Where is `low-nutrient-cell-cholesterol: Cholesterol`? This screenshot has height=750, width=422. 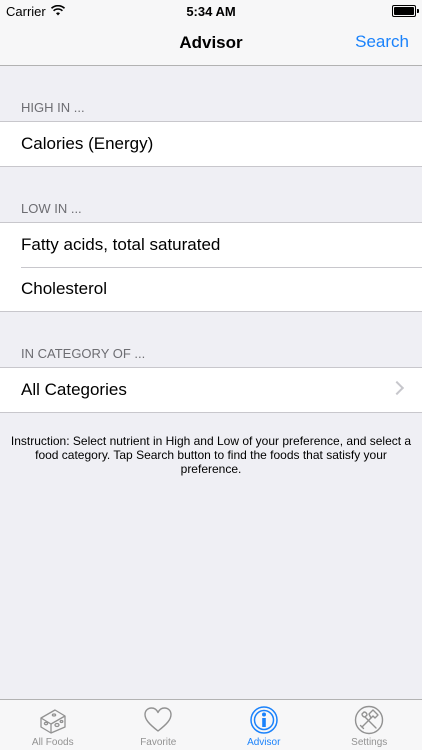 low-nutrient-cell-cholesterol: Cholesterol is located at coordinates (211, 289).